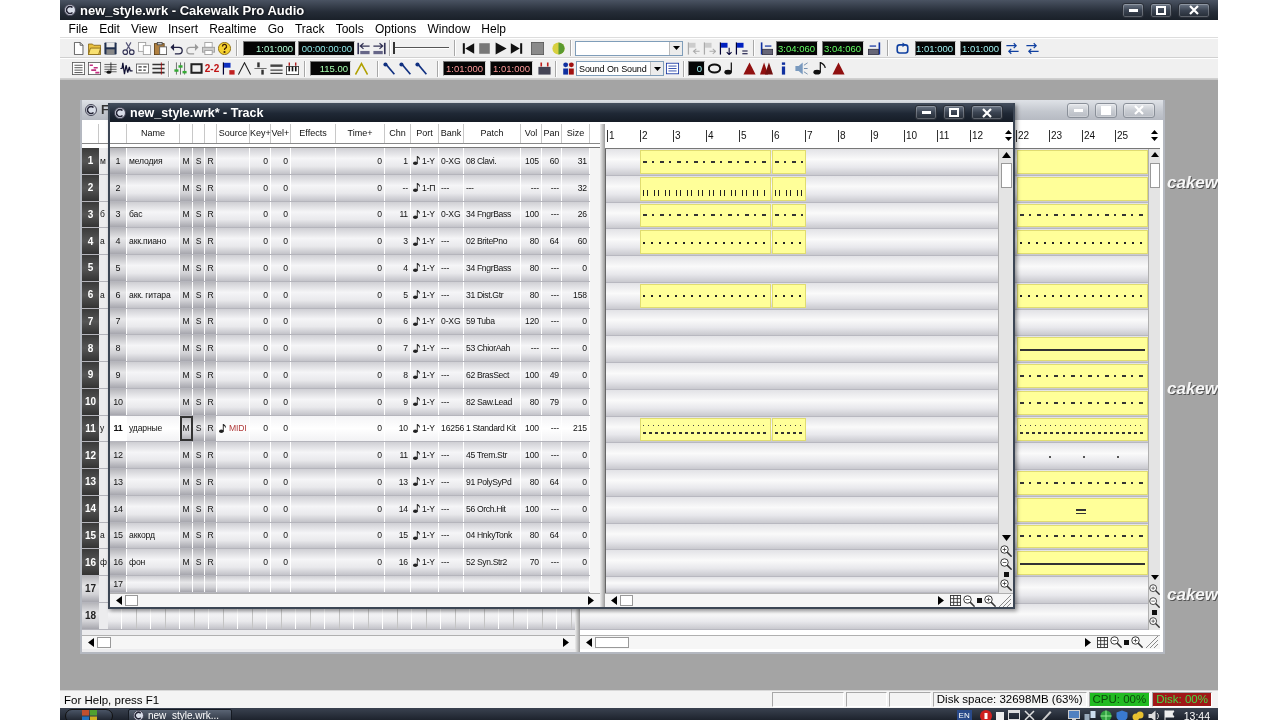 The height and width of the screenshot is (720, 1280). What do you see at coordinates (448, 28) in the screenshot?
I see `menu-item: Window` at bounding box center [448, 28].